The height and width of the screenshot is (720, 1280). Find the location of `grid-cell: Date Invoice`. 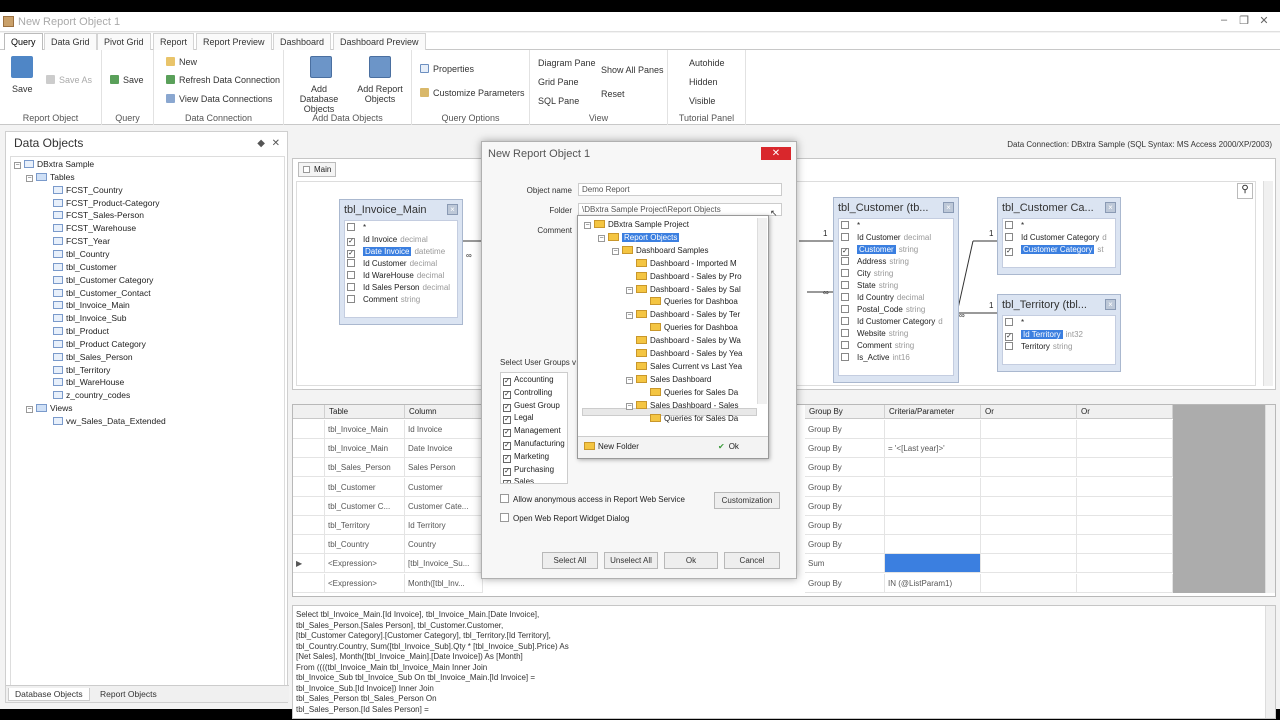

grid-cell: Date Invoice is located at coordinates (444, 449).